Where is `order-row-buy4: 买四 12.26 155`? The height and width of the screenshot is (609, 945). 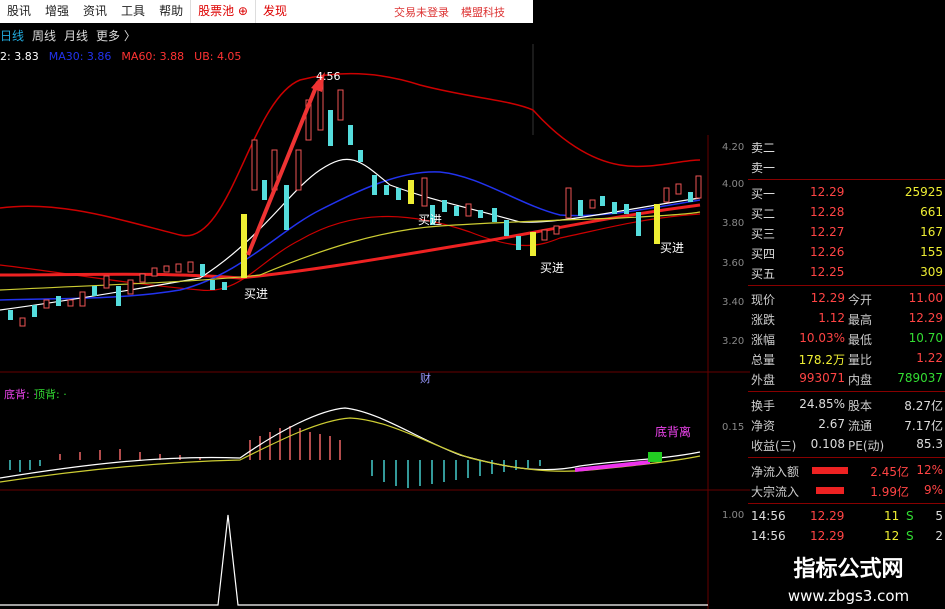
order-row-buy4: 买四 12.26 155 is located at coordinates (846, 252).